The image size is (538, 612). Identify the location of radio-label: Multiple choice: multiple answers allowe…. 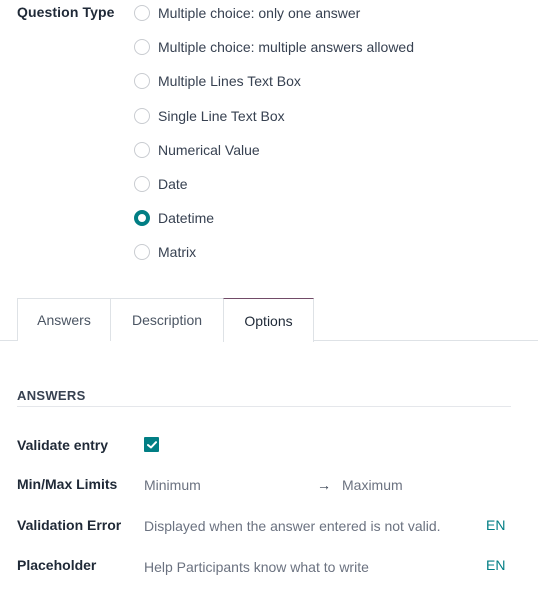
(286, 47).